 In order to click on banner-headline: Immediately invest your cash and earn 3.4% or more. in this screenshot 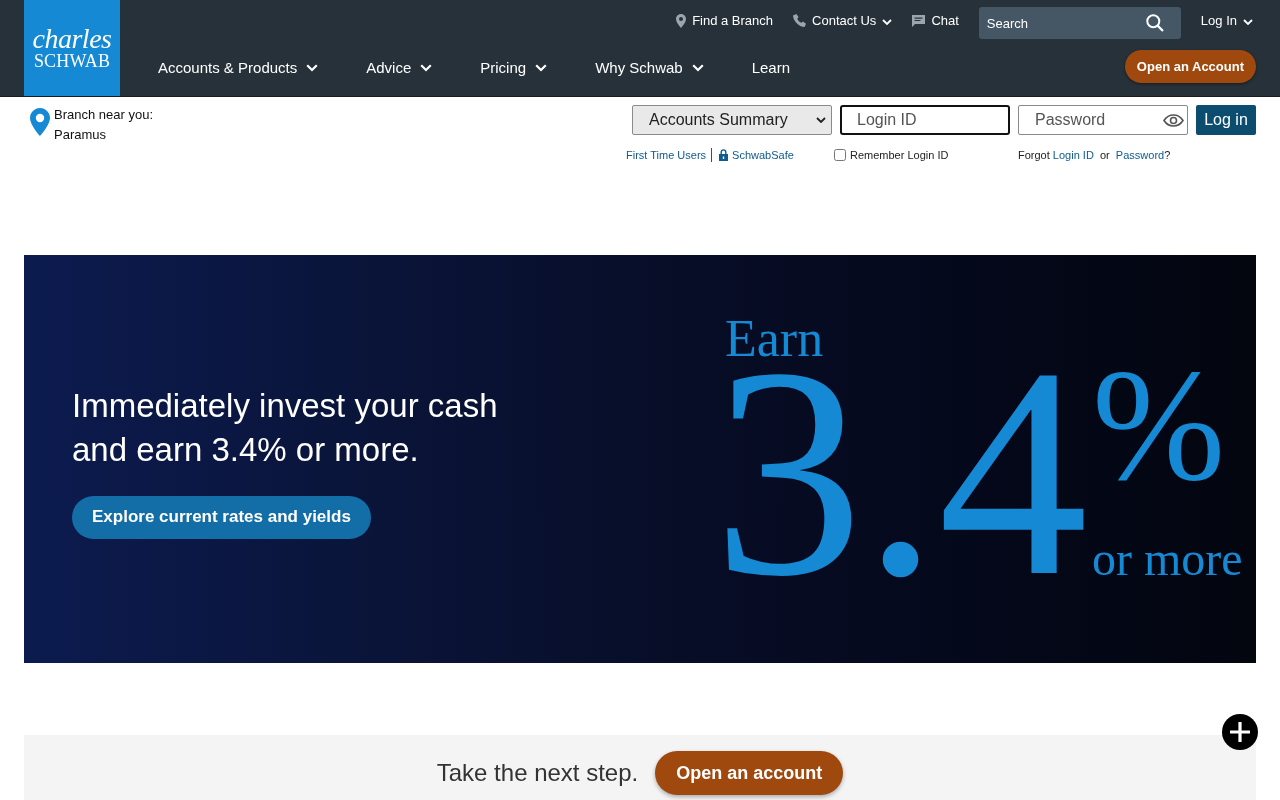, I will do `click(285, 427)`.